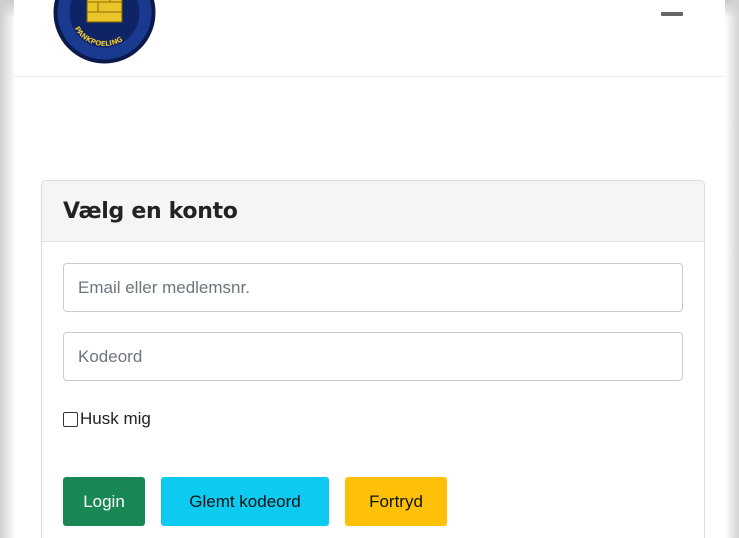 This screenshot has height=538, width=739. I want to click on remember-me: Husk mig, so click(107, 419).